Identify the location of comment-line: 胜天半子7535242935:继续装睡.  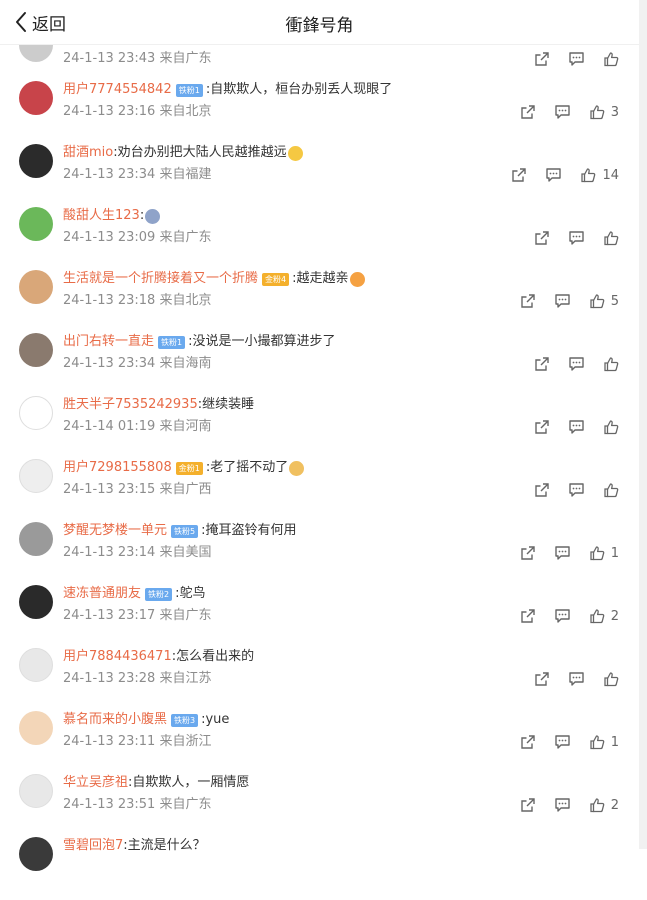
(158, 405).